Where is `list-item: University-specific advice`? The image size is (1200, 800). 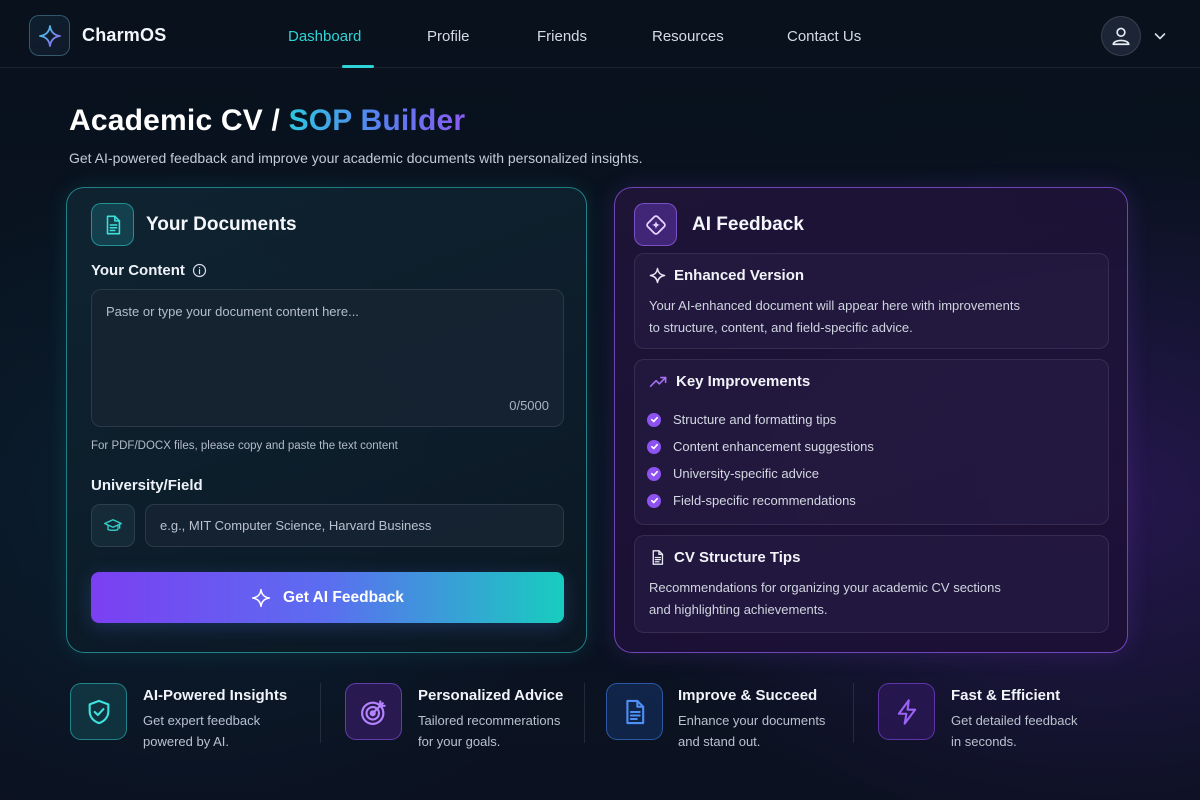
list-item: University-specific advice is located at coordinates (760, 473).